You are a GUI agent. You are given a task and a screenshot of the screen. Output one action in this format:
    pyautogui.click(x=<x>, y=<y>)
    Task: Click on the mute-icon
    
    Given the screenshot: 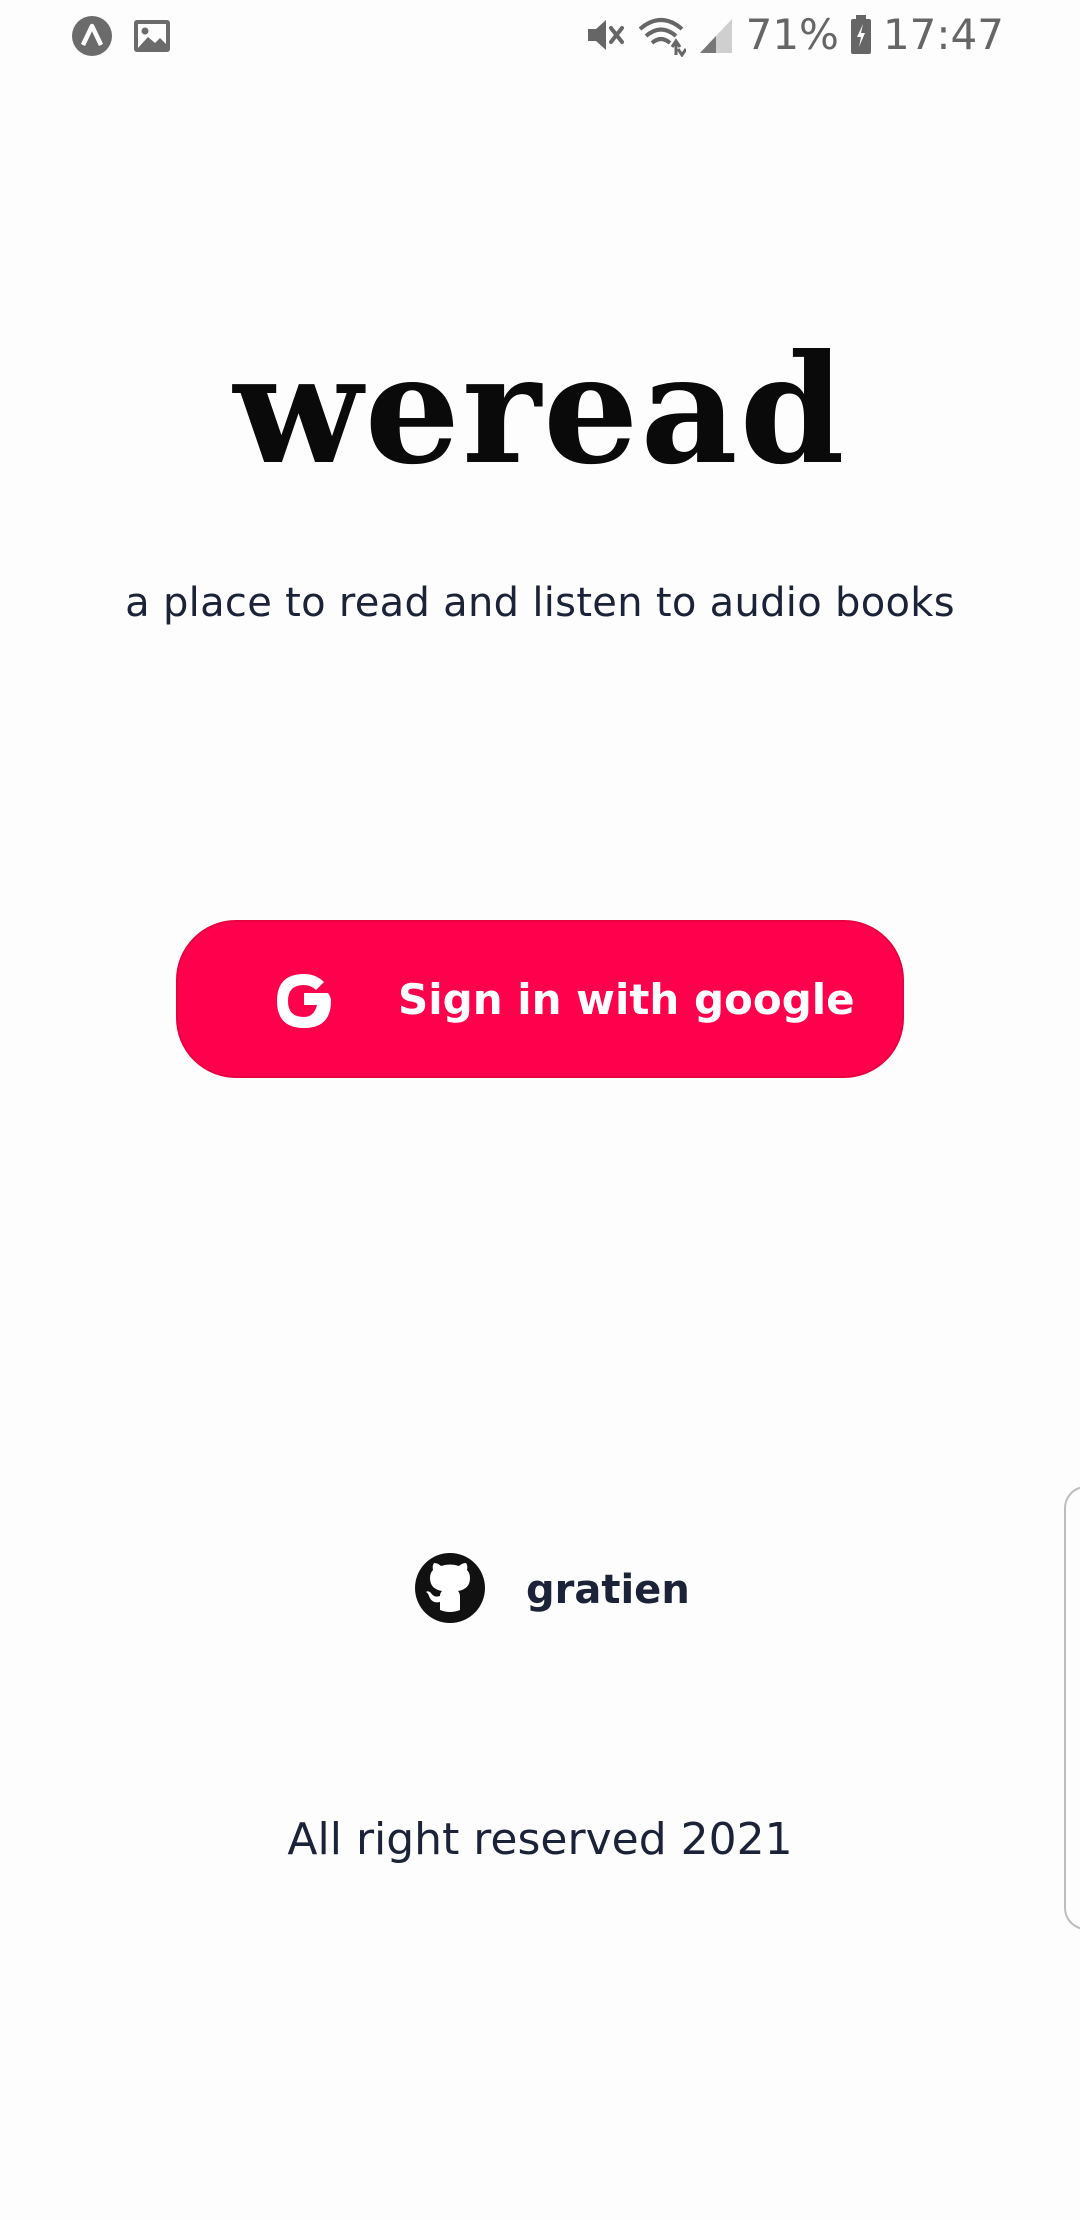 What is the action you would take?
    pyautogui.click(x=604, y=35)
    